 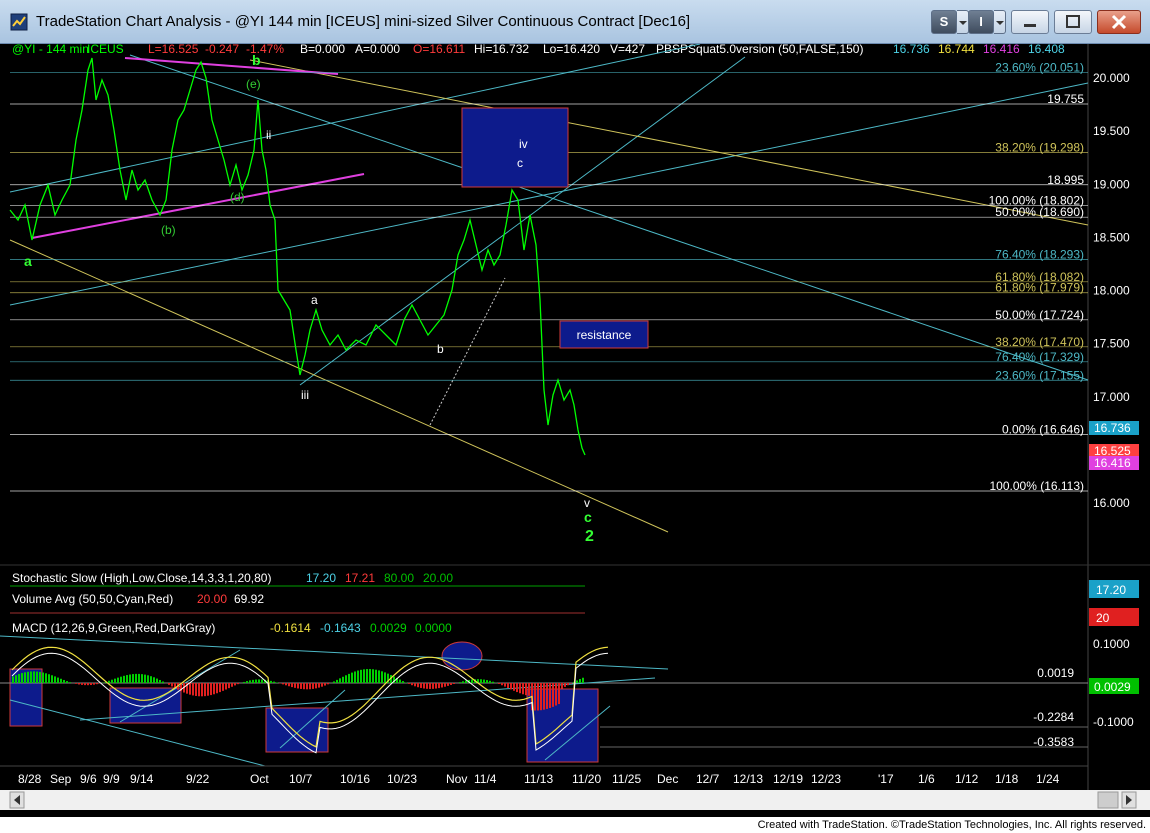 I want to click on macd-label: MACD (12,26,9,Green,Red,DarkGray), so click(x=113, y=628).